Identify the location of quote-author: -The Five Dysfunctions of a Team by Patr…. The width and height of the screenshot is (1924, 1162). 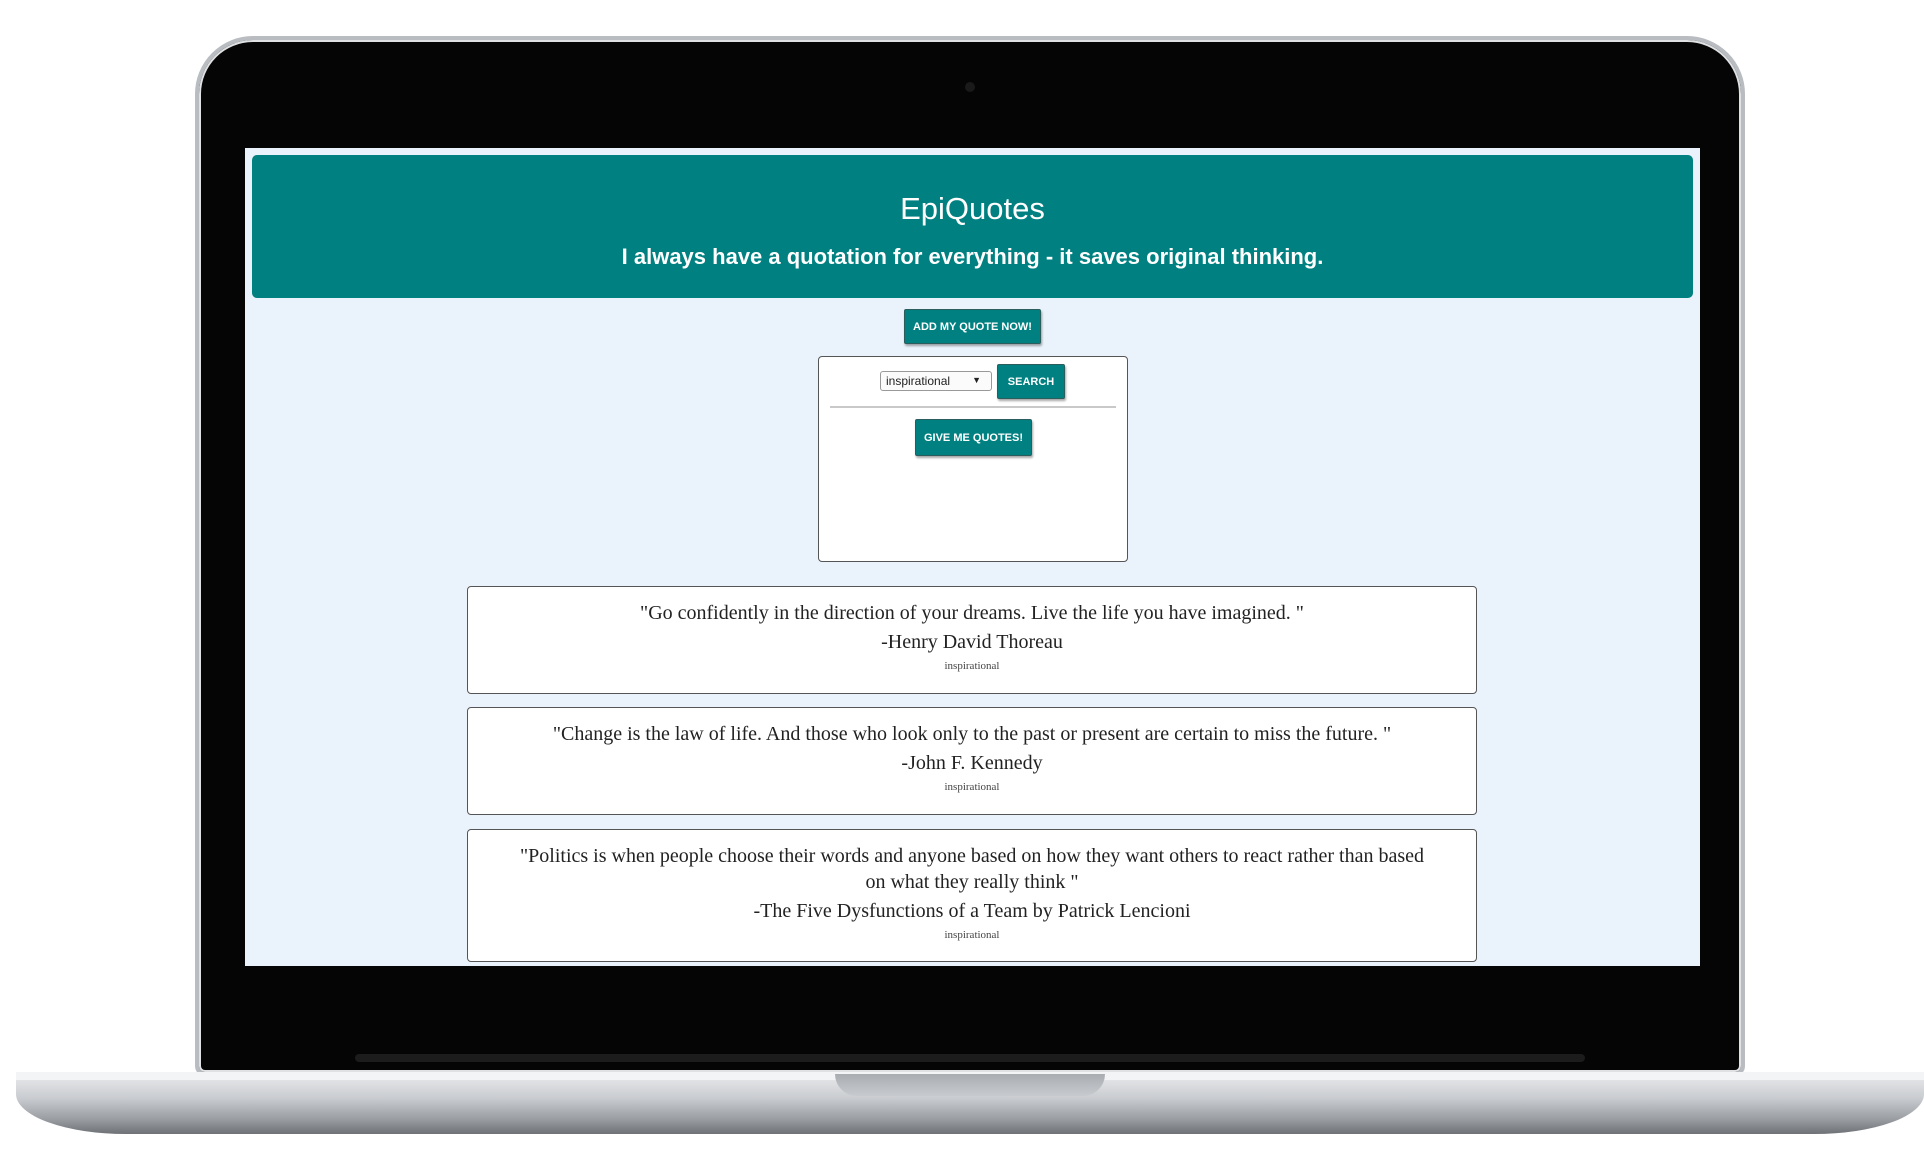
(972, 911).